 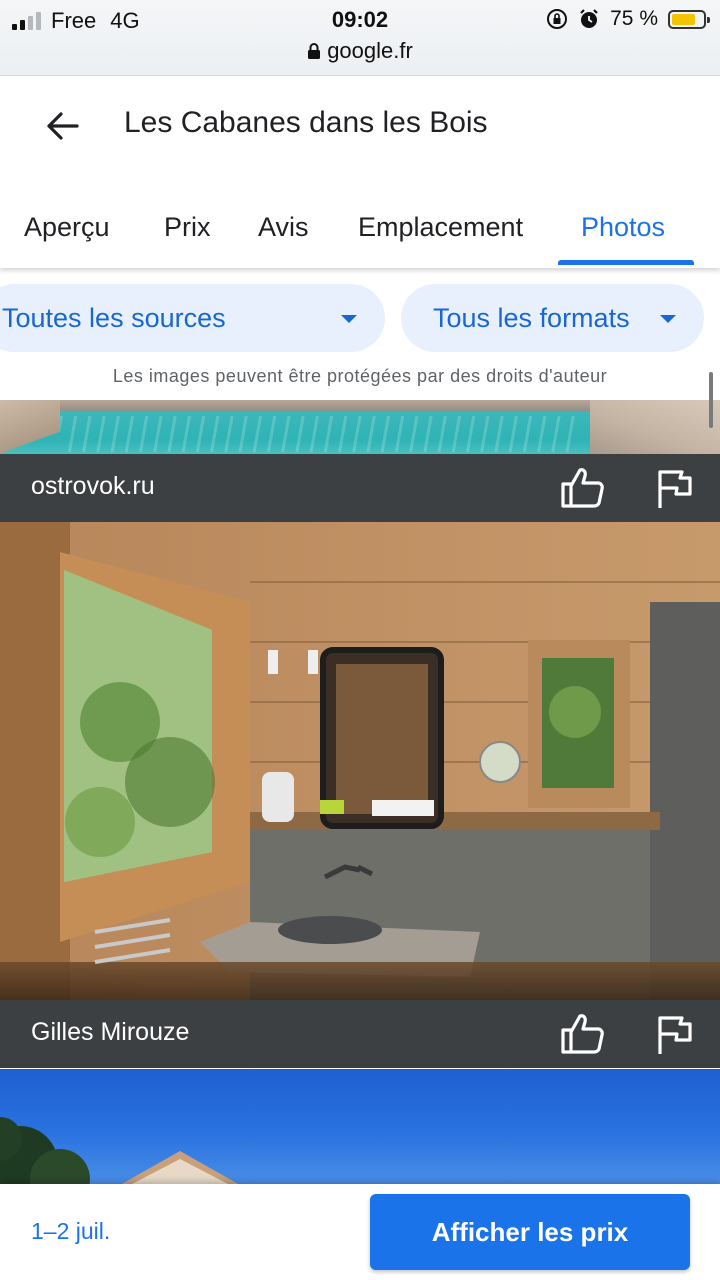 I want to click on source-filter-dropdown: Toutes les sources, so click(x=192, y=318).